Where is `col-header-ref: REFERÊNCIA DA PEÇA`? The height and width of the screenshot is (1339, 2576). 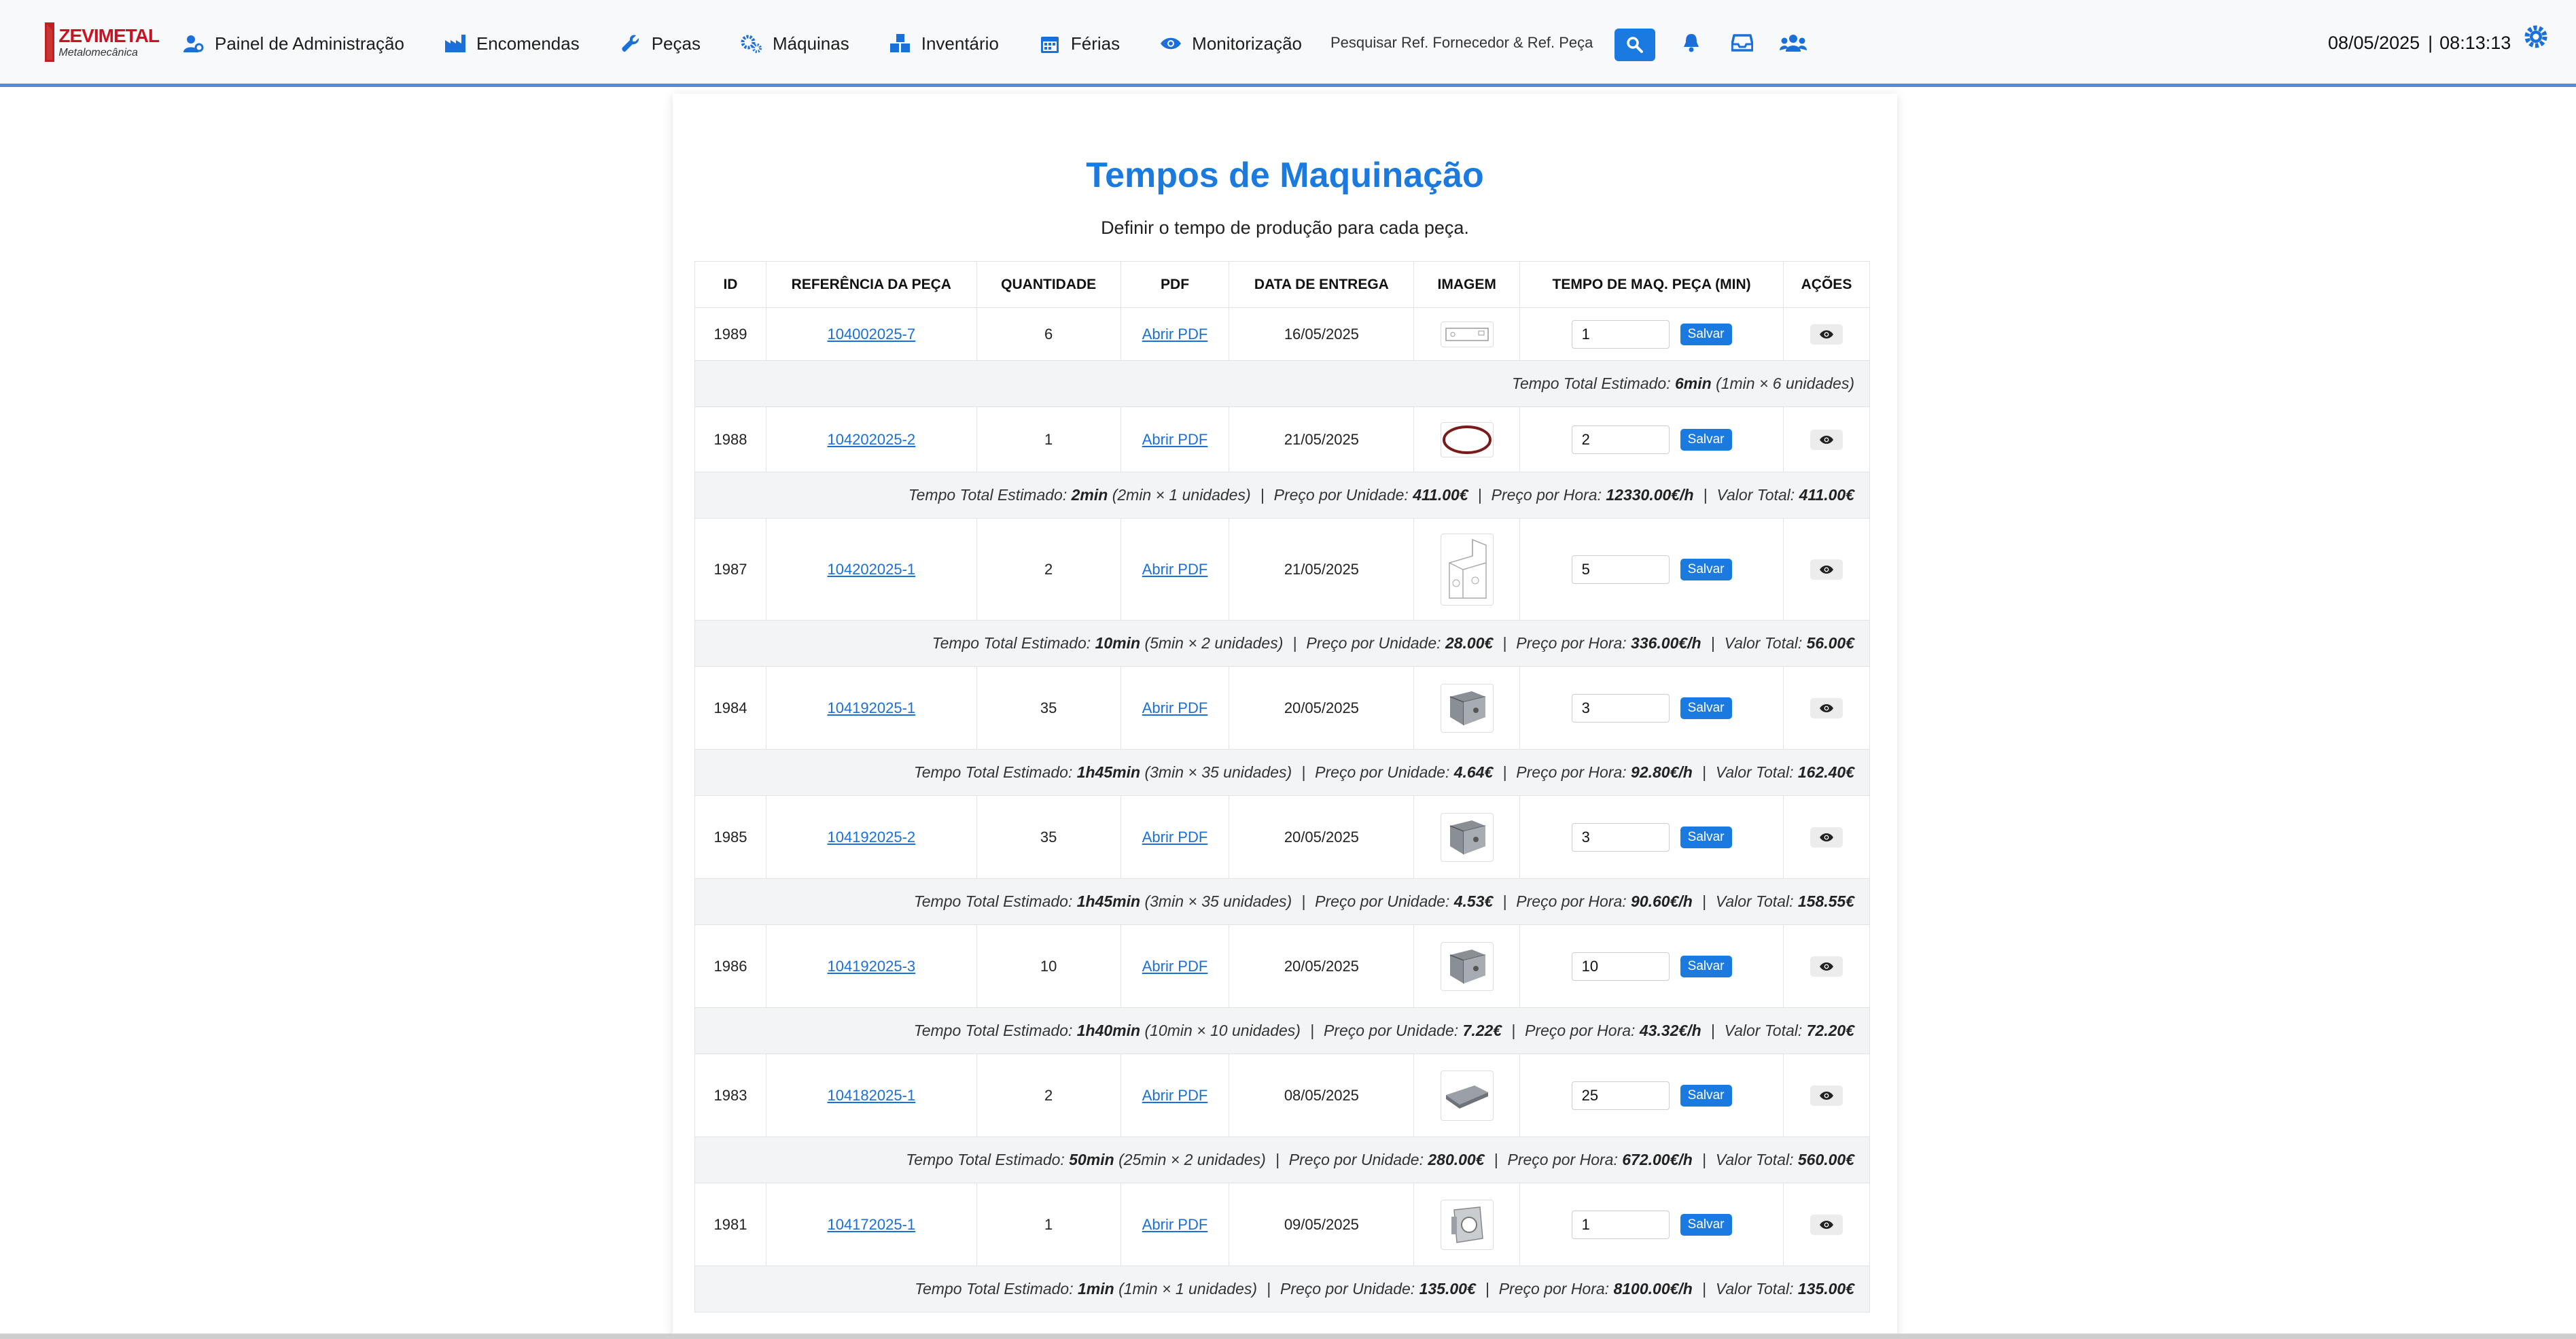 col-header-ref: REFERÊNCIA DA PEÇA is located at coordinates (871, 284).